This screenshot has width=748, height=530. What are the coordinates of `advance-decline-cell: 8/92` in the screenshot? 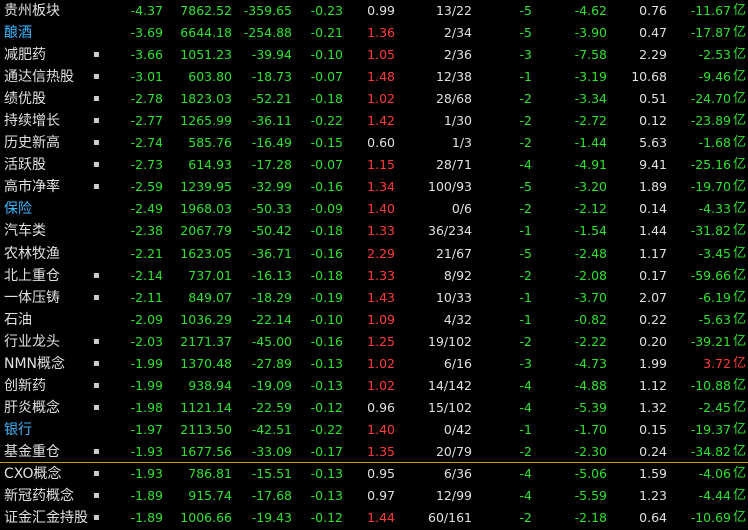 It's located at (457, 275).